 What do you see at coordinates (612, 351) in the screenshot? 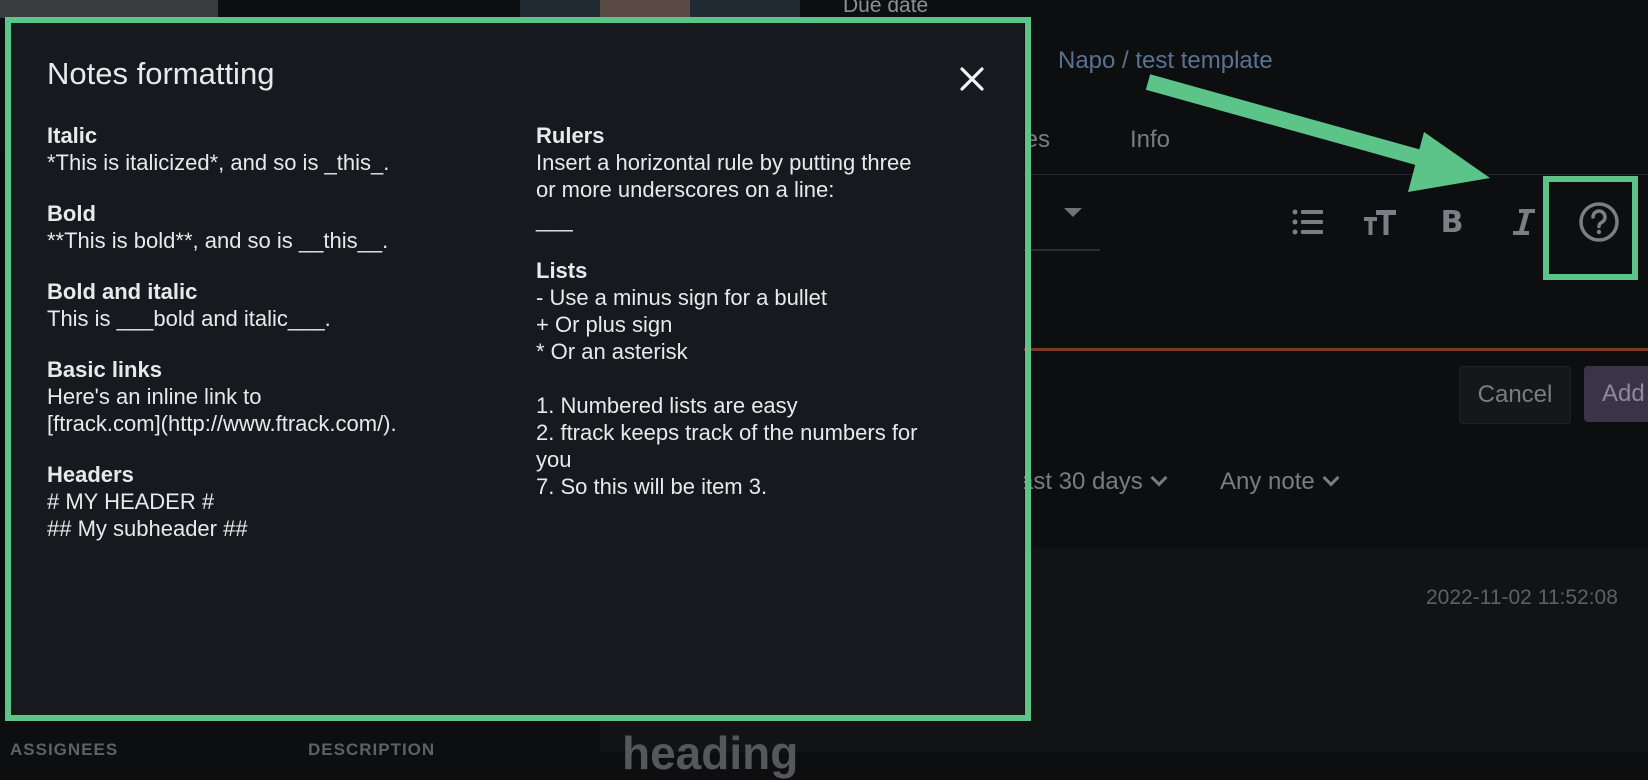
I see `section-line: * Or an asterisk` at bounding box center [612, 351].